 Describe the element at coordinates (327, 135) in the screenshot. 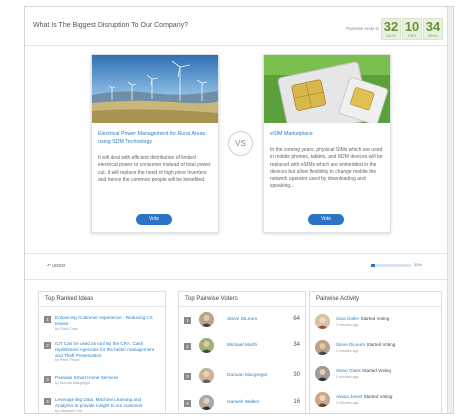

I see `idea-title: eSIM Marketplace` at that location.